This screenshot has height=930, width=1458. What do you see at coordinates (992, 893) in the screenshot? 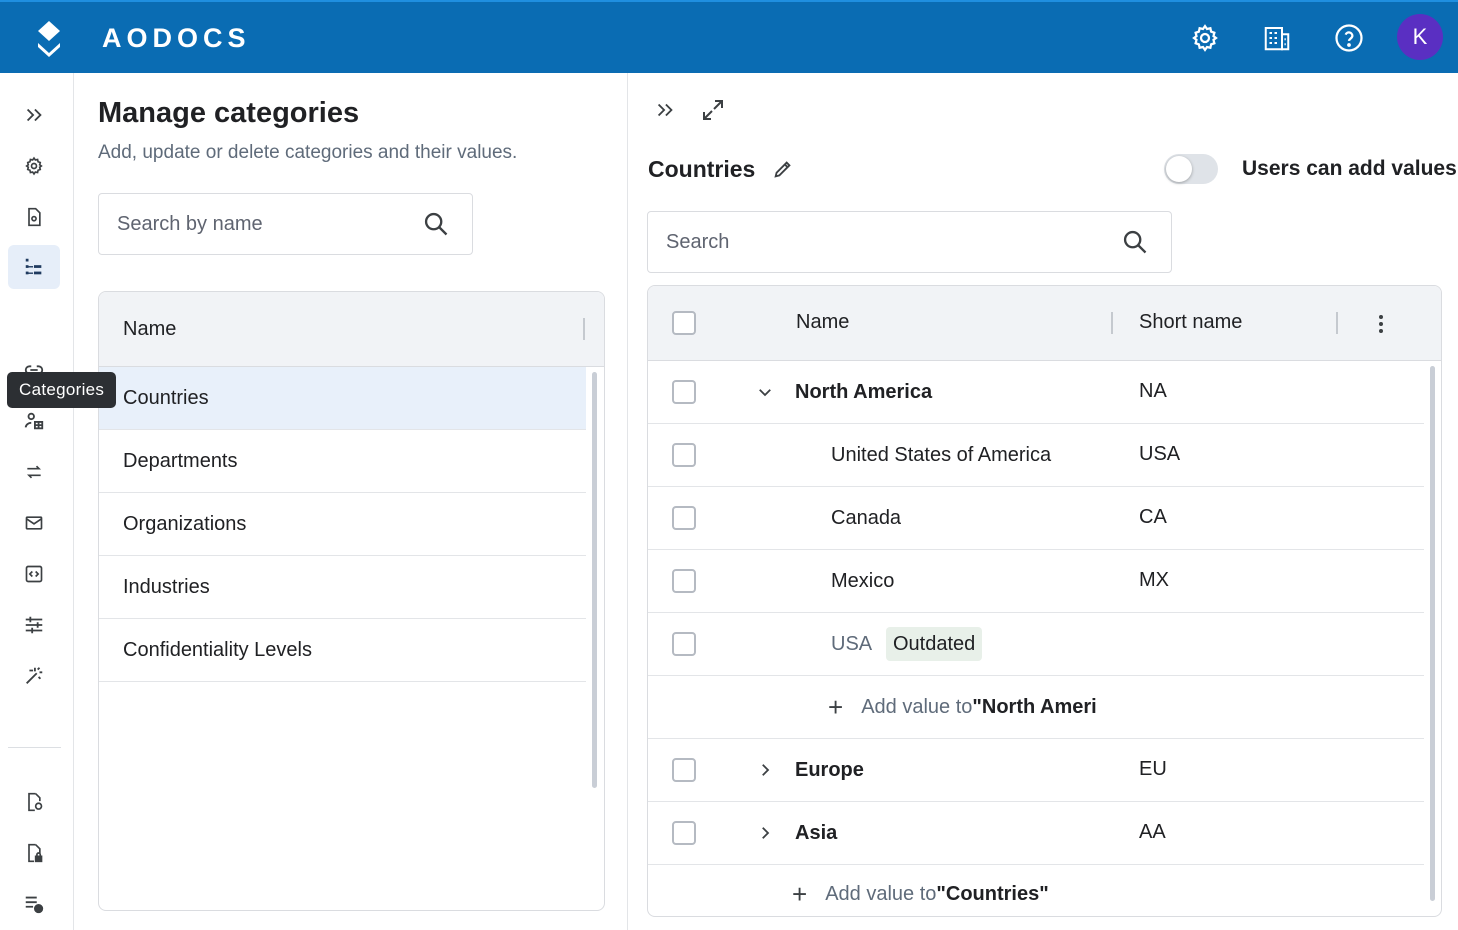
I see `add-value-target: "Countries"` at bounding box center [992, 893].